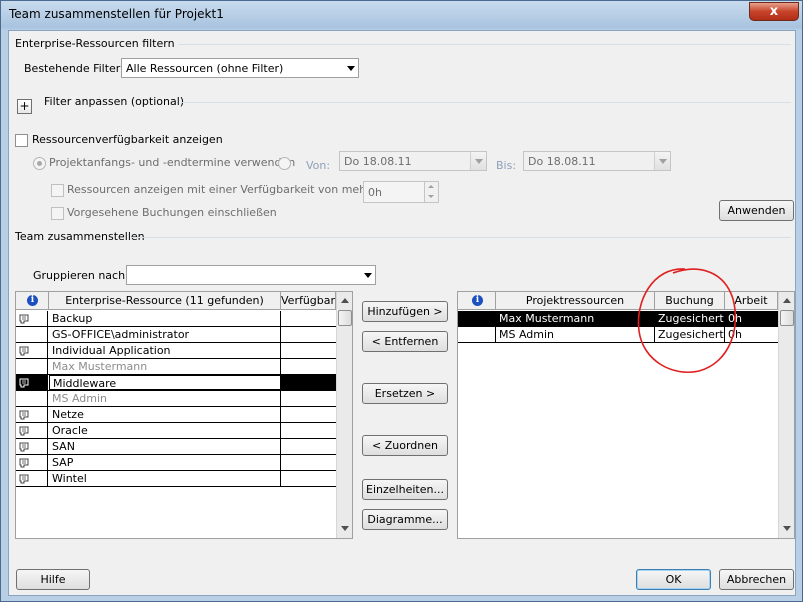 The width and height of the screenshot is (803, 602). I want to click on resource-name-cell: Max Mustermann, so click(165, 366).